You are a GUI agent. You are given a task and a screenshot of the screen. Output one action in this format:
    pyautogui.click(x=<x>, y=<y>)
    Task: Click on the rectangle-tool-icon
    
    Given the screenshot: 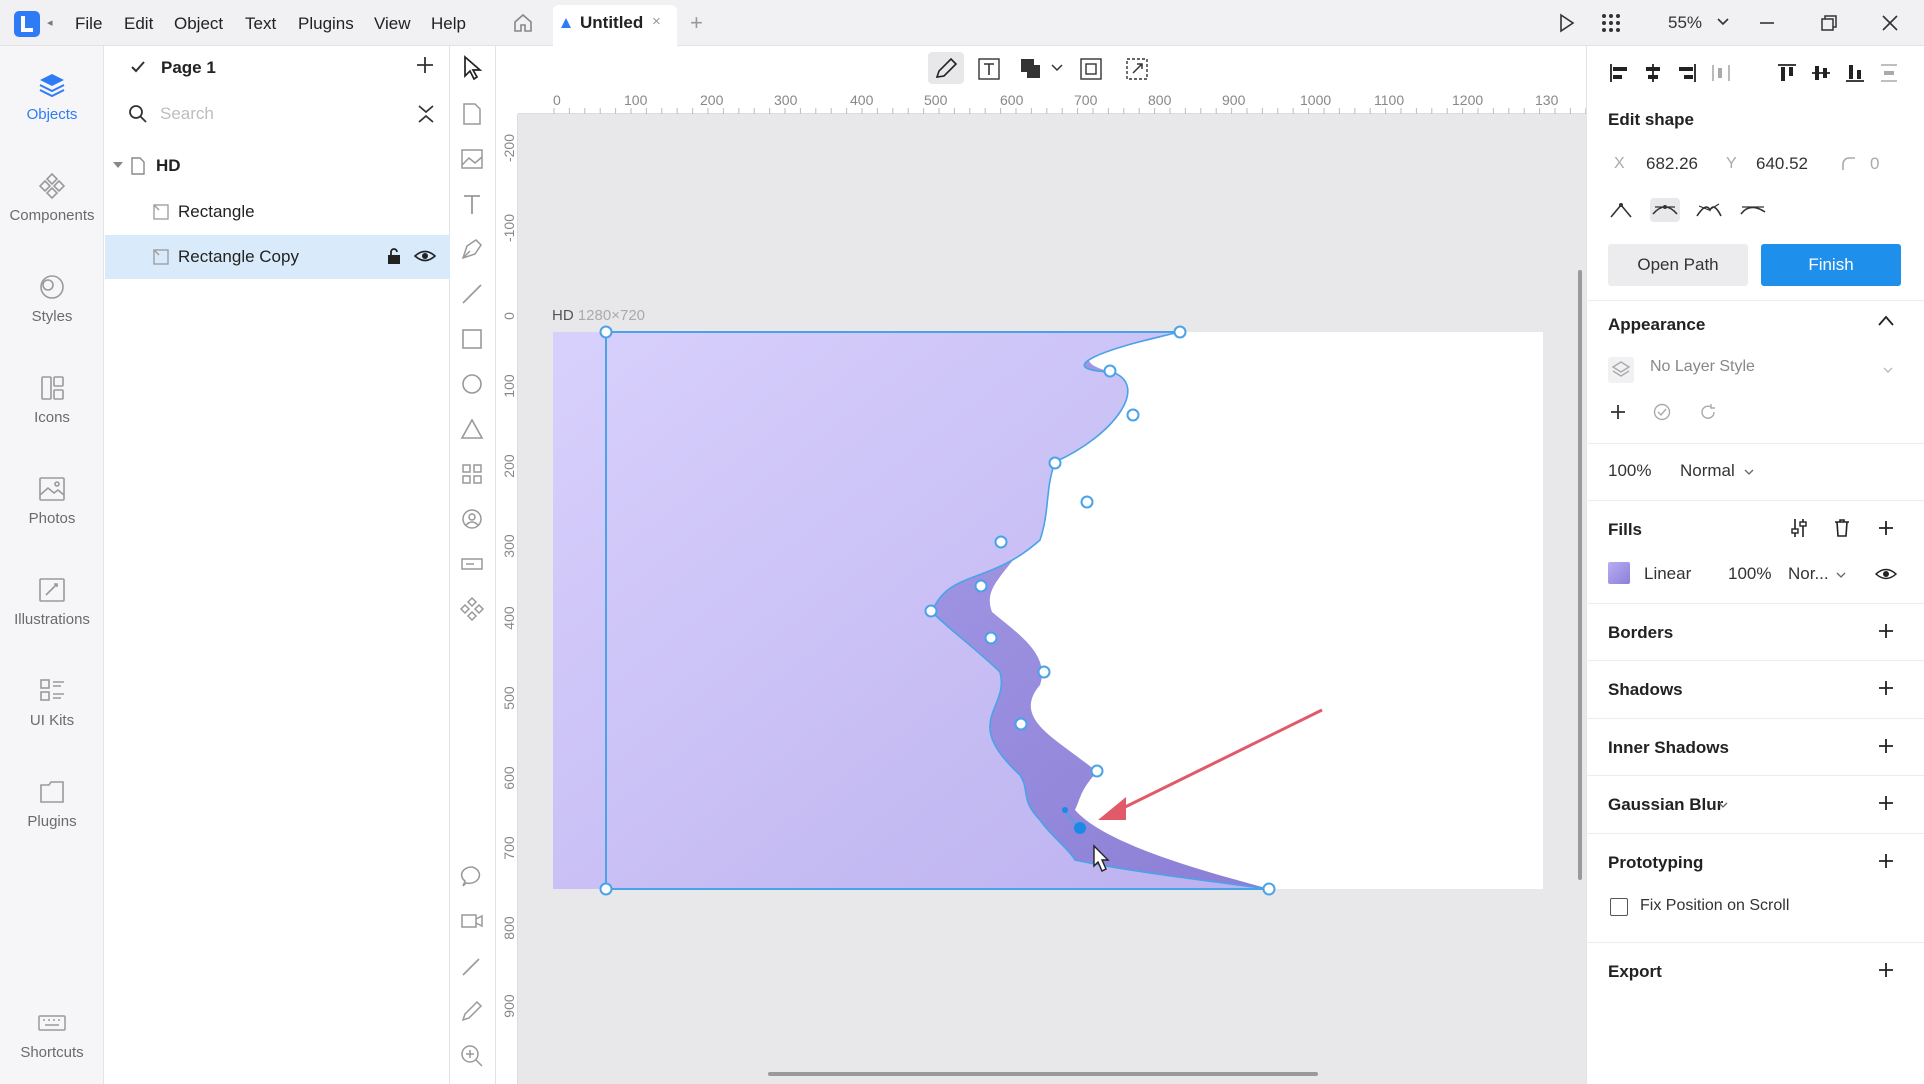 What is the action you would take?
    pyautogui.click(x=472, y=339)
    